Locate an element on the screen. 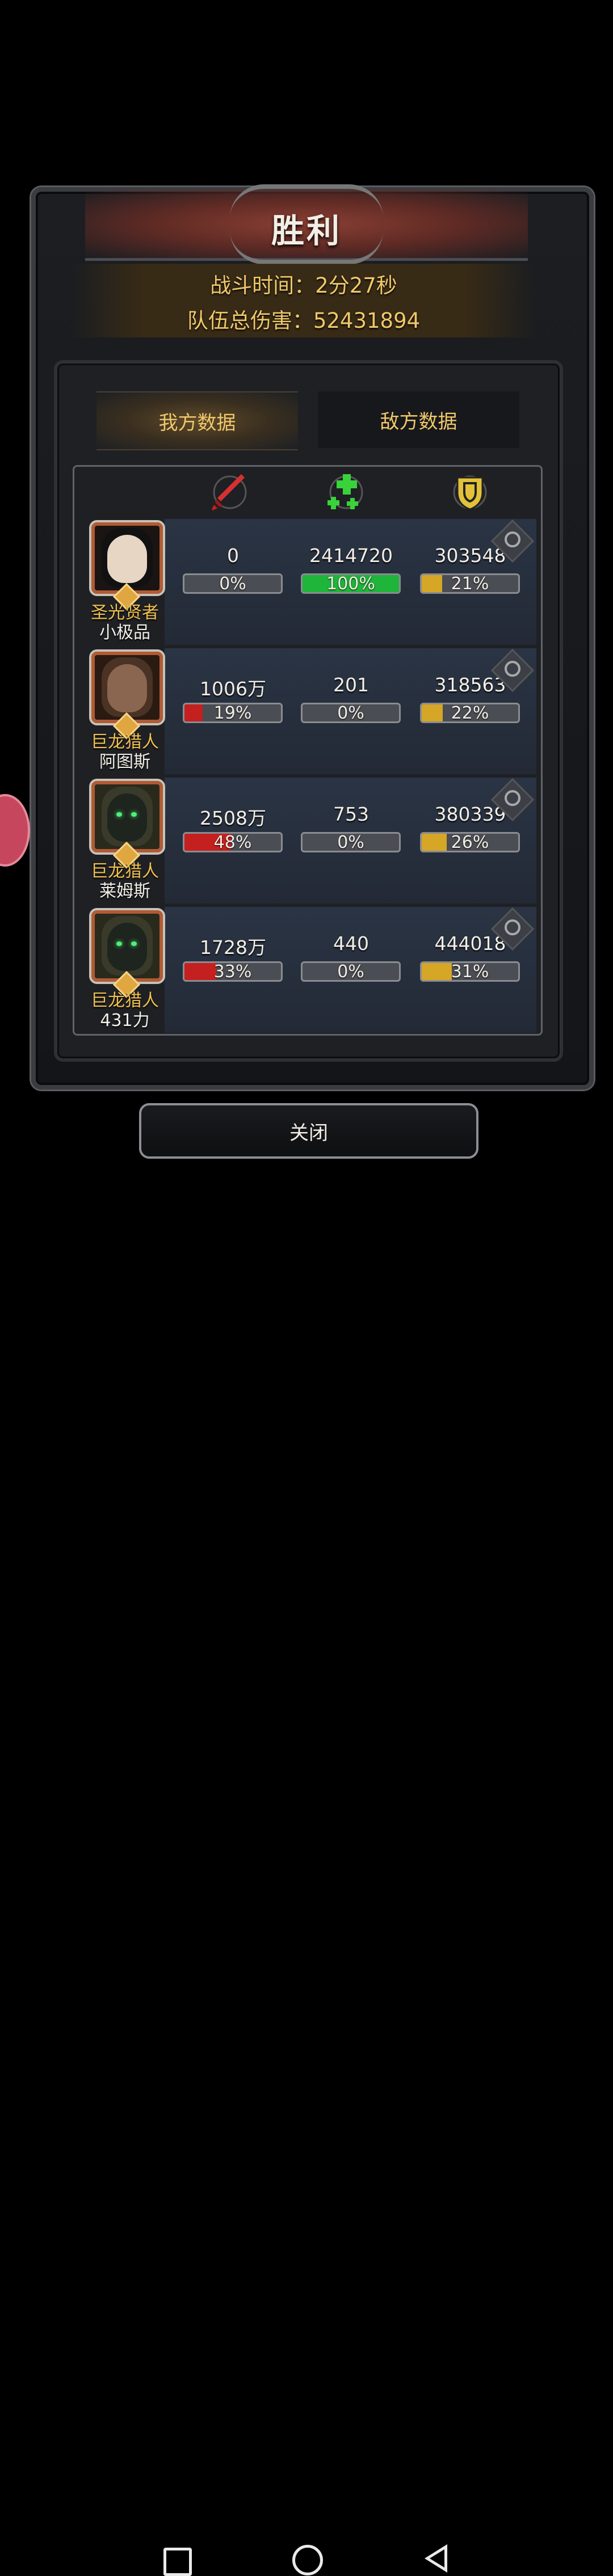 This screenshot has height=2576, width=613. shield-tank-icon is located at coordinates (470, 492).